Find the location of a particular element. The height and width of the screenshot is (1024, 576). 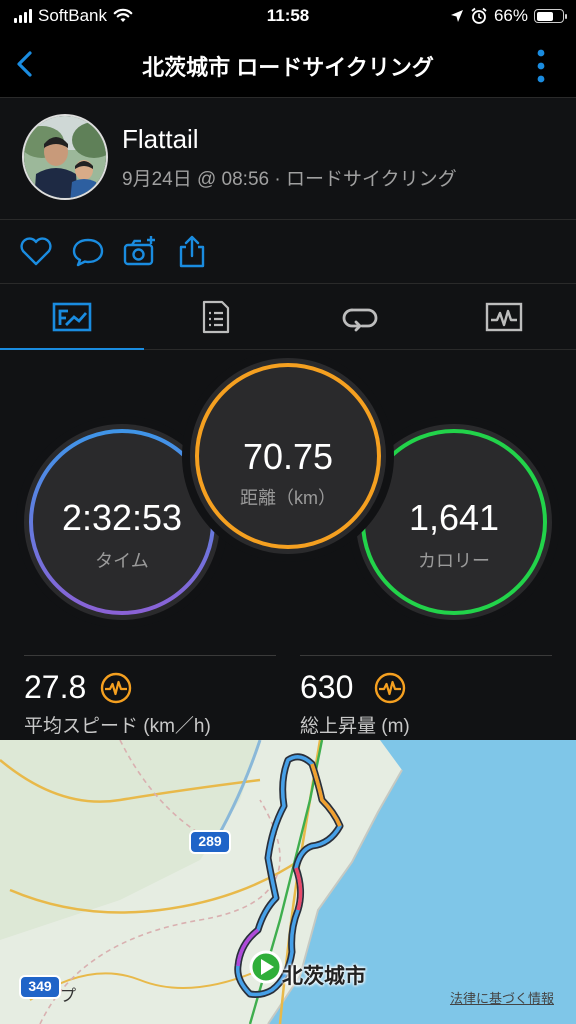

activity-meta: 9月24日 @ 08:56 · ロードサイクリング is located at coordinates (289, 179).